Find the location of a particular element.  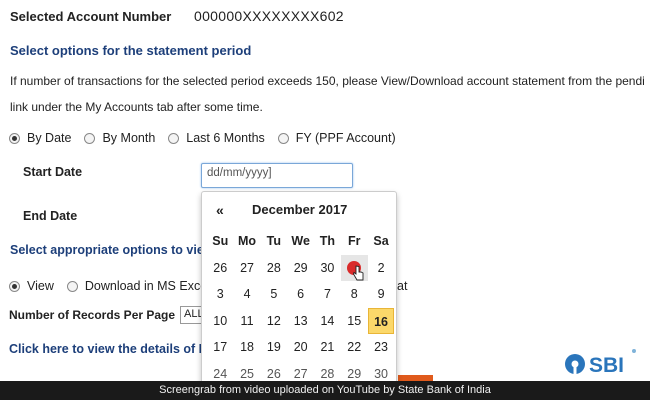

sbi-logo: SBI is located at coordinates (600, 363).